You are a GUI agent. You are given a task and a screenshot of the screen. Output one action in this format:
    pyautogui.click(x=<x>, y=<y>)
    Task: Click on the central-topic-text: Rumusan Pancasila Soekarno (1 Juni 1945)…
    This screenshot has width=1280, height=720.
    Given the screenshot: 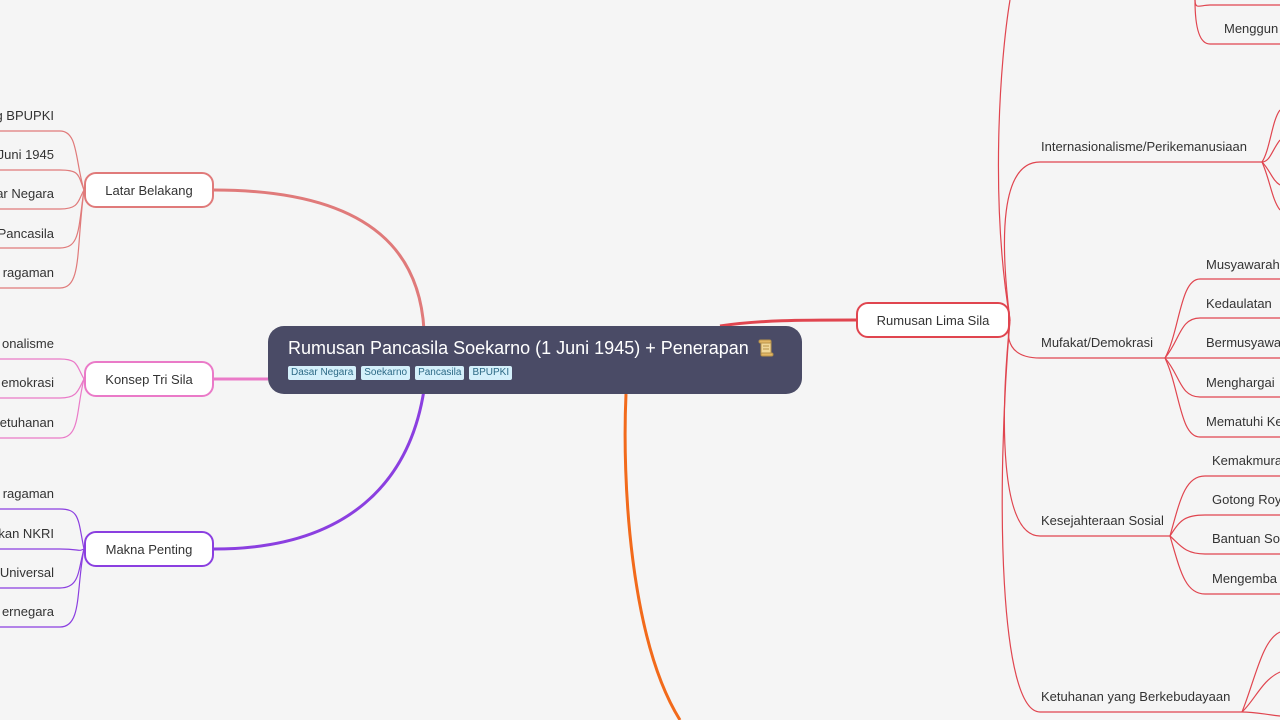 What is the action you would take?
    pyautogui.click(x=518, y=348)
    